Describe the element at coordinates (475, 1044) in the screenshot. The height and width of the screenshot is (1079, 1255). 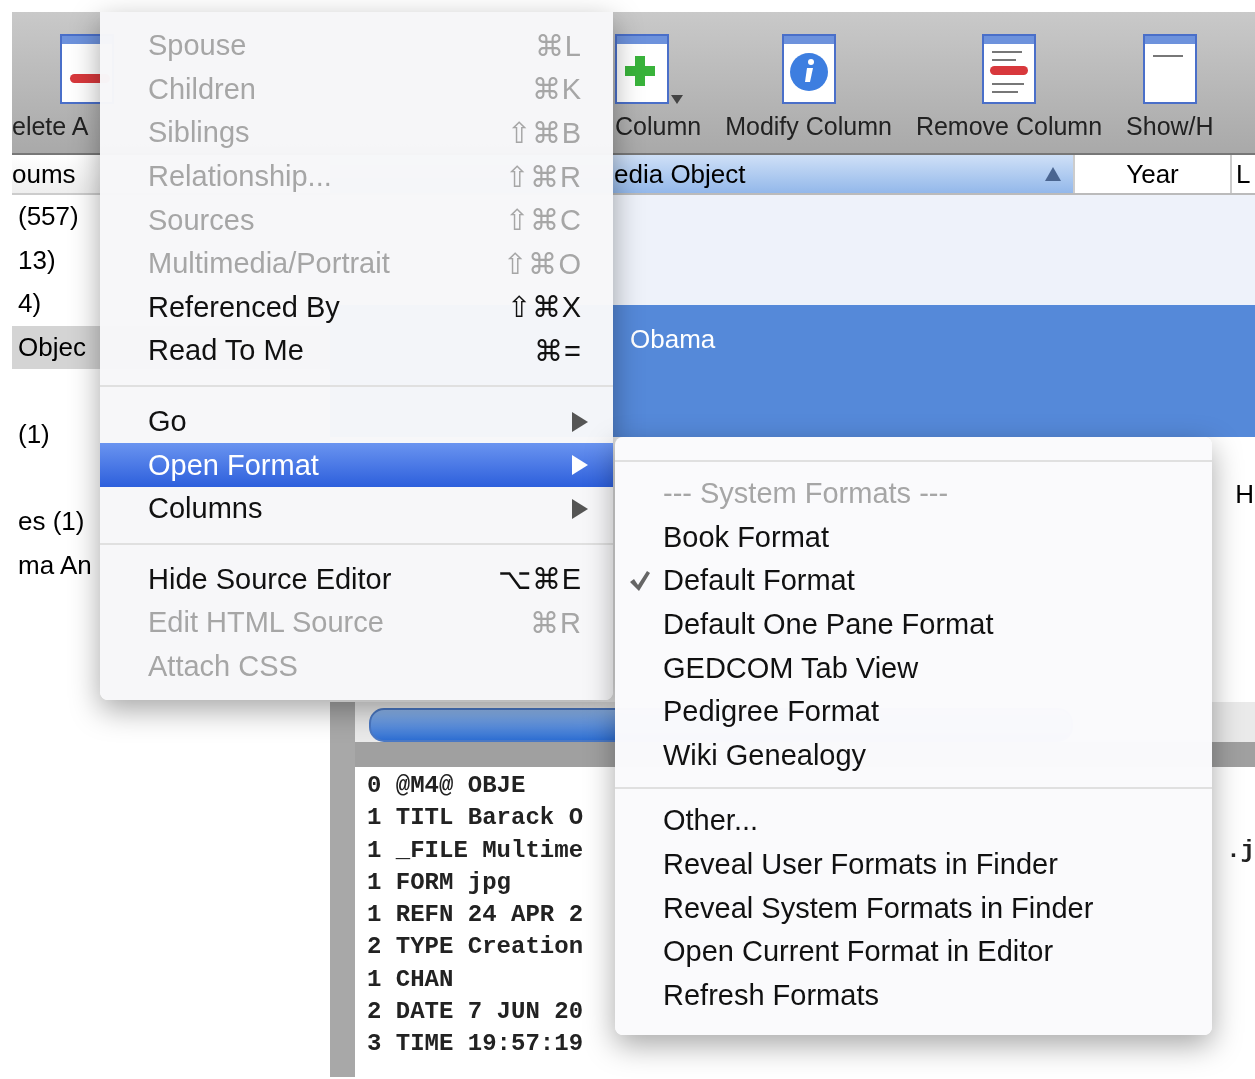
I see `code-line: 3 TIME 19:57:19` at that location.